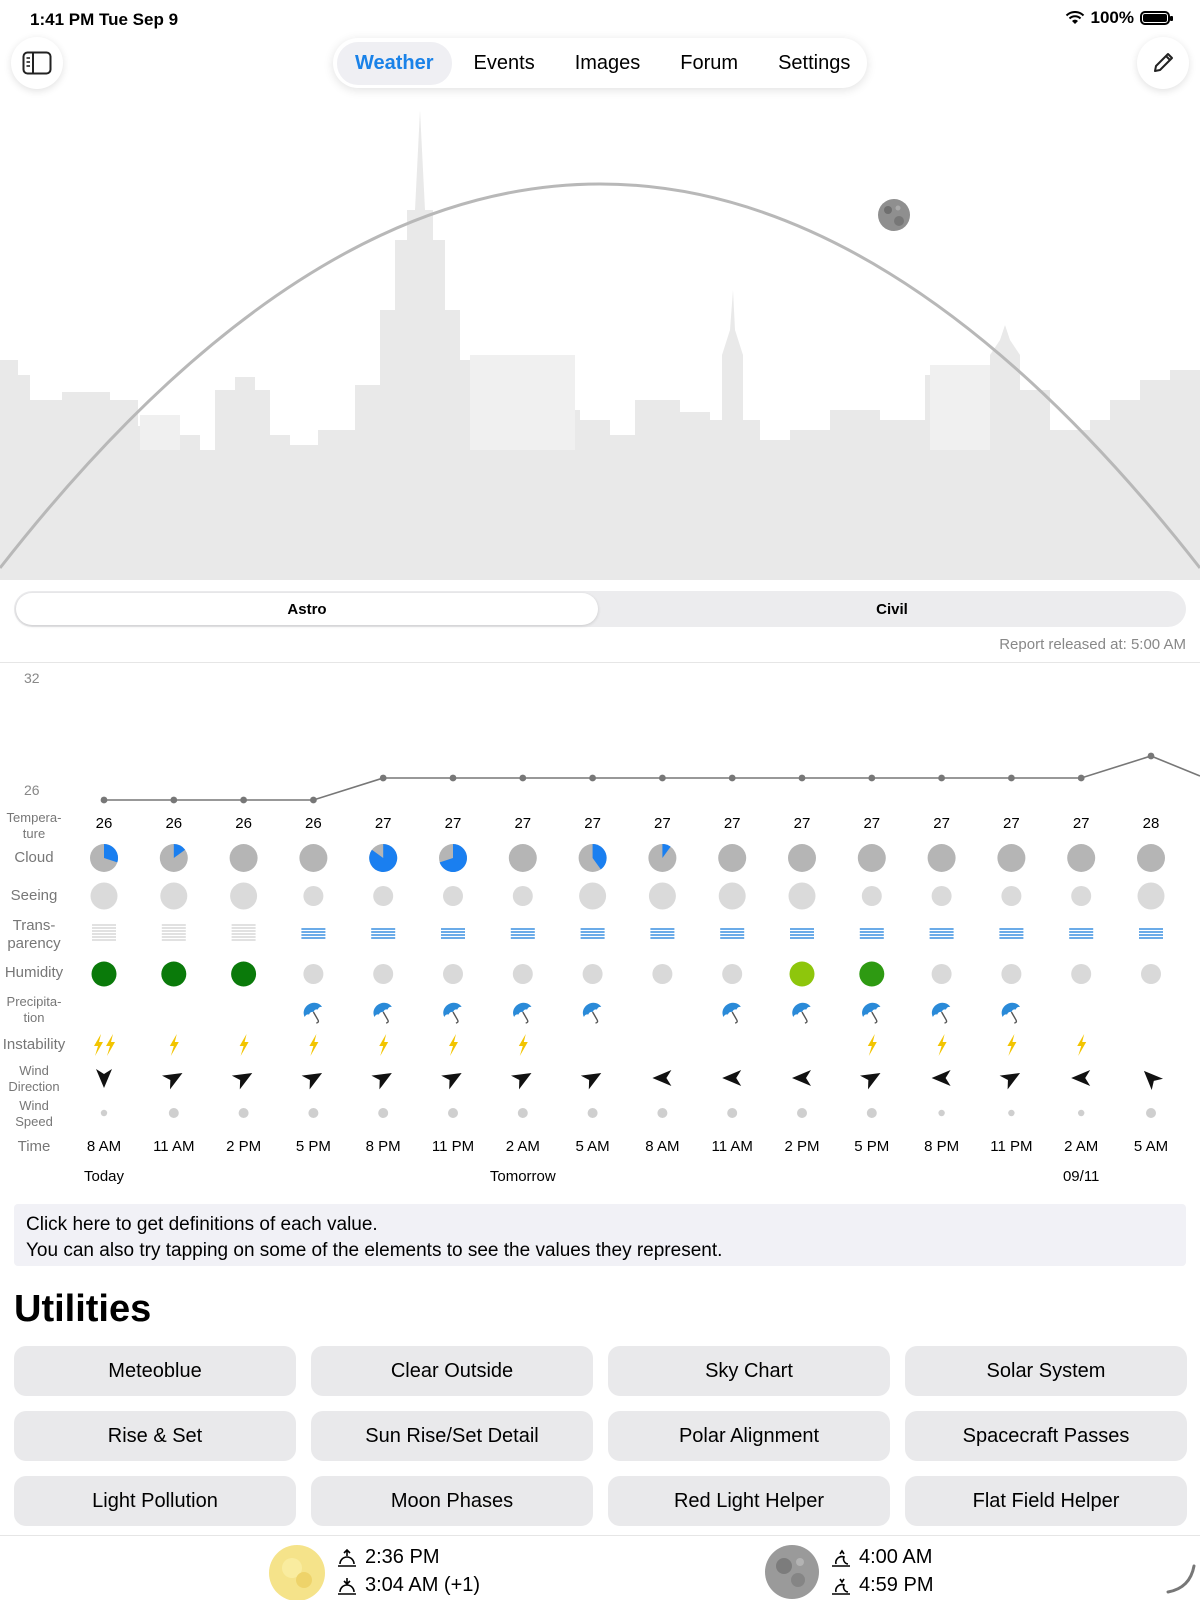 The width and height of the screenshot is (1200, 1600). Describe the element at coordinates (139, 19) in the screenshot. I see `status-date: Tue Sep 9` at that location.